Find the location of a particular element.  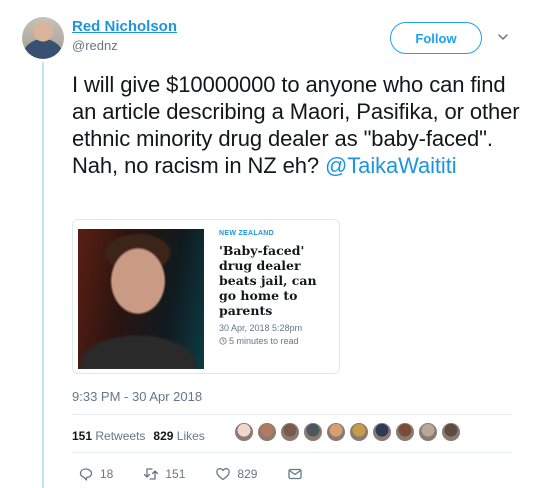

reply-button: 18 is located at coordinates (95, 474).